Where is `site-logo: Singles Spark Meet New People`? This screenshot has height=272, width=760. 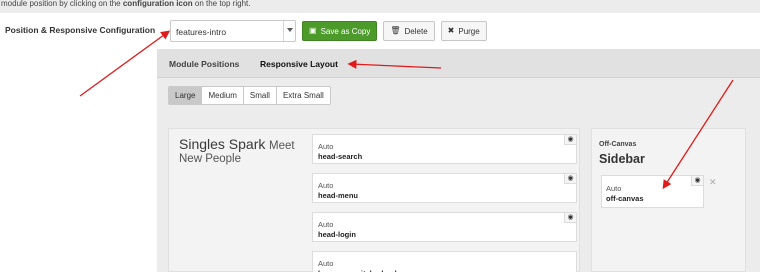
site-logo: Singles Spark Meet New People is located at coordinates (243, 151).